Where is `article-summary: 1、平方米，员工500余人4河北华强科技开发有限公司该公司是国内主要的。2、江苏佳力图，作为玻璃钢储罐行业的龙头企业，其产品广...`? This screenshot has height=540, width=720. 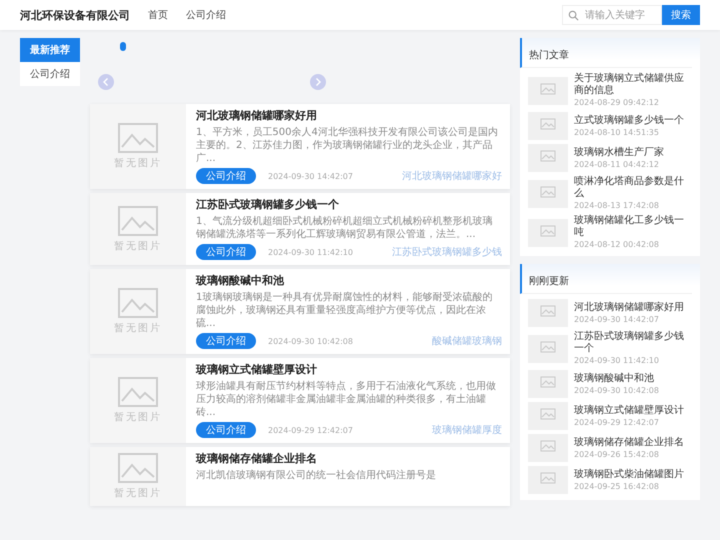
article-summary: 1、平方米，员工500余人4河北华强科技开发有限公司该公司是国内主要的。2、江苏佳力图，作为玻璃钢储罐行业的龙头企业，其产品广... is located at coordinates (347, 145).